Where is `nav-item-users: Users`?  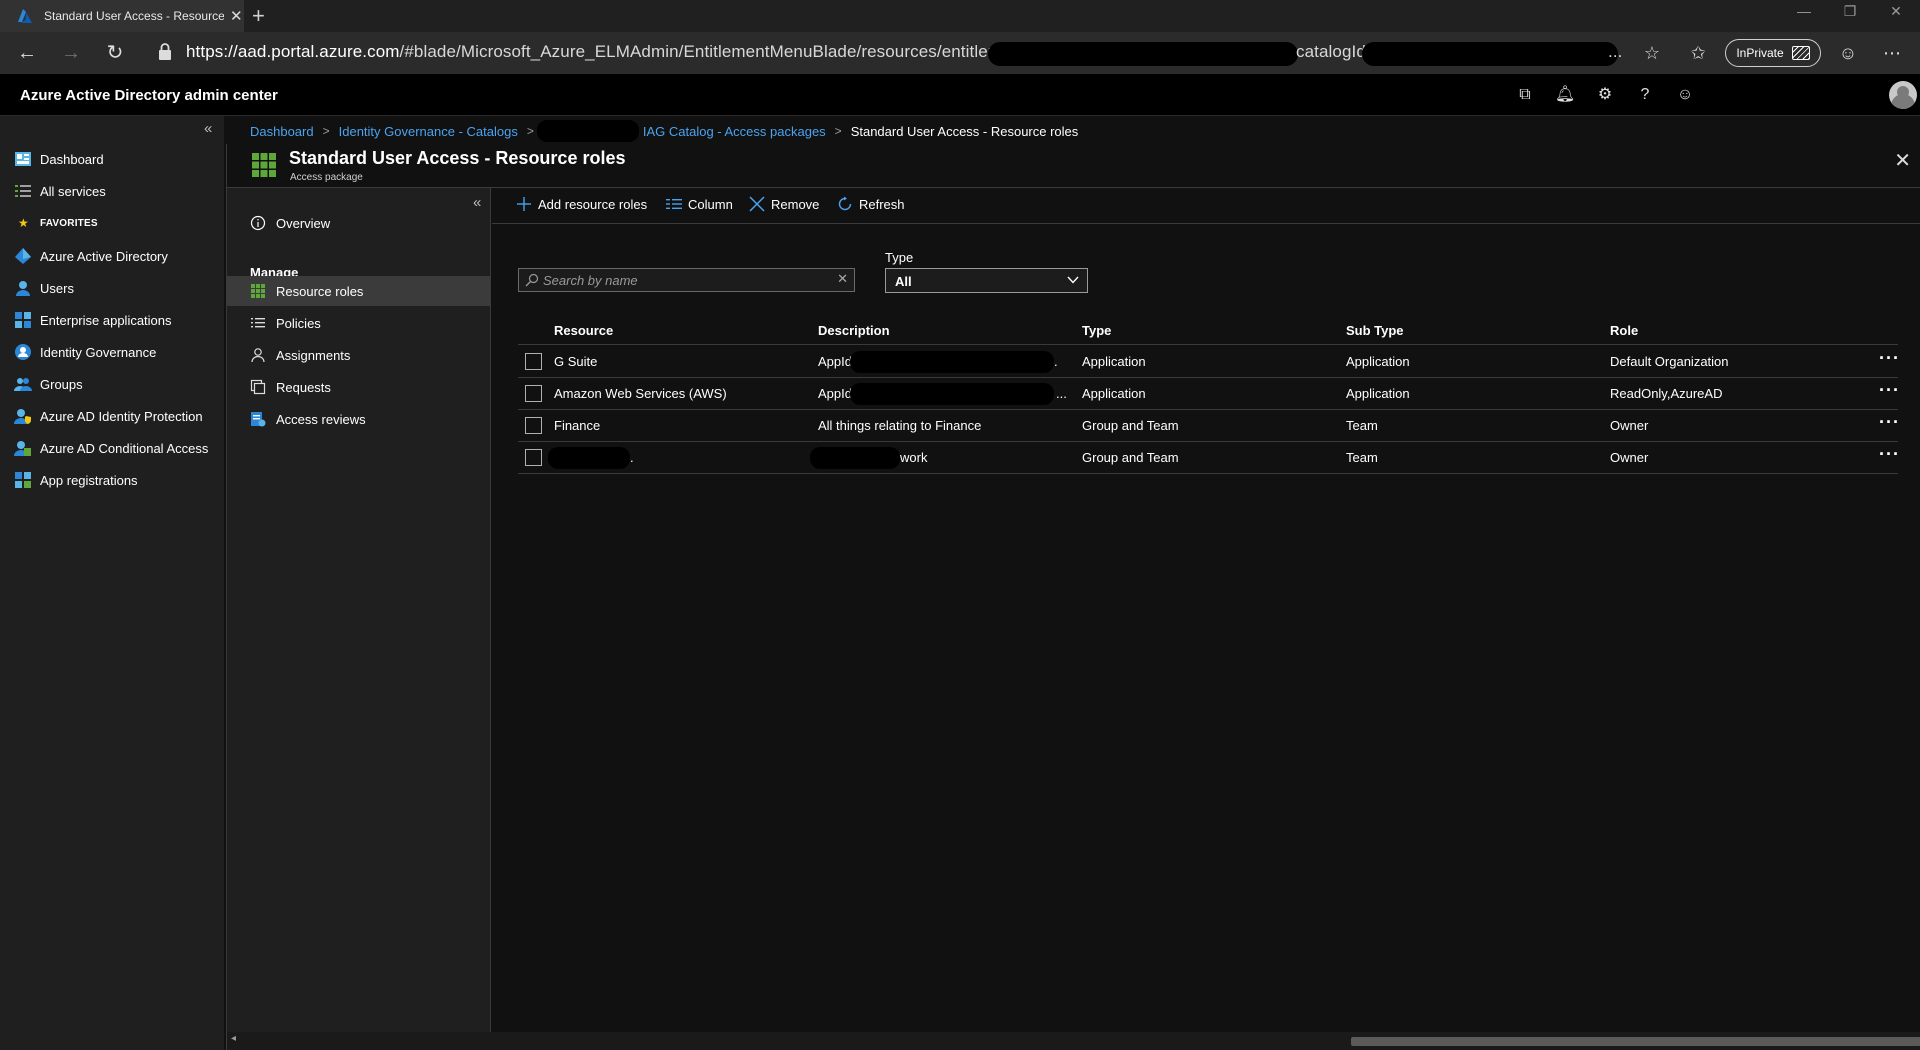 nav-item-users: Users is located at coordinates (112, 288).